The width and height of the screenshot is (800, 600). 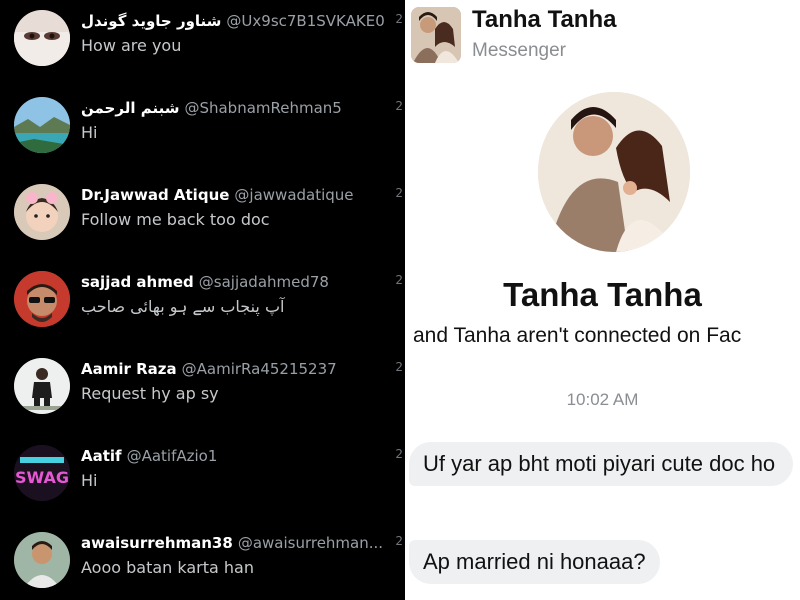 What do you see at coordinates (129, 369) in the screenshot?
I see `dm-sender-name: Aamir Raza` at bounding box center [129, 369].